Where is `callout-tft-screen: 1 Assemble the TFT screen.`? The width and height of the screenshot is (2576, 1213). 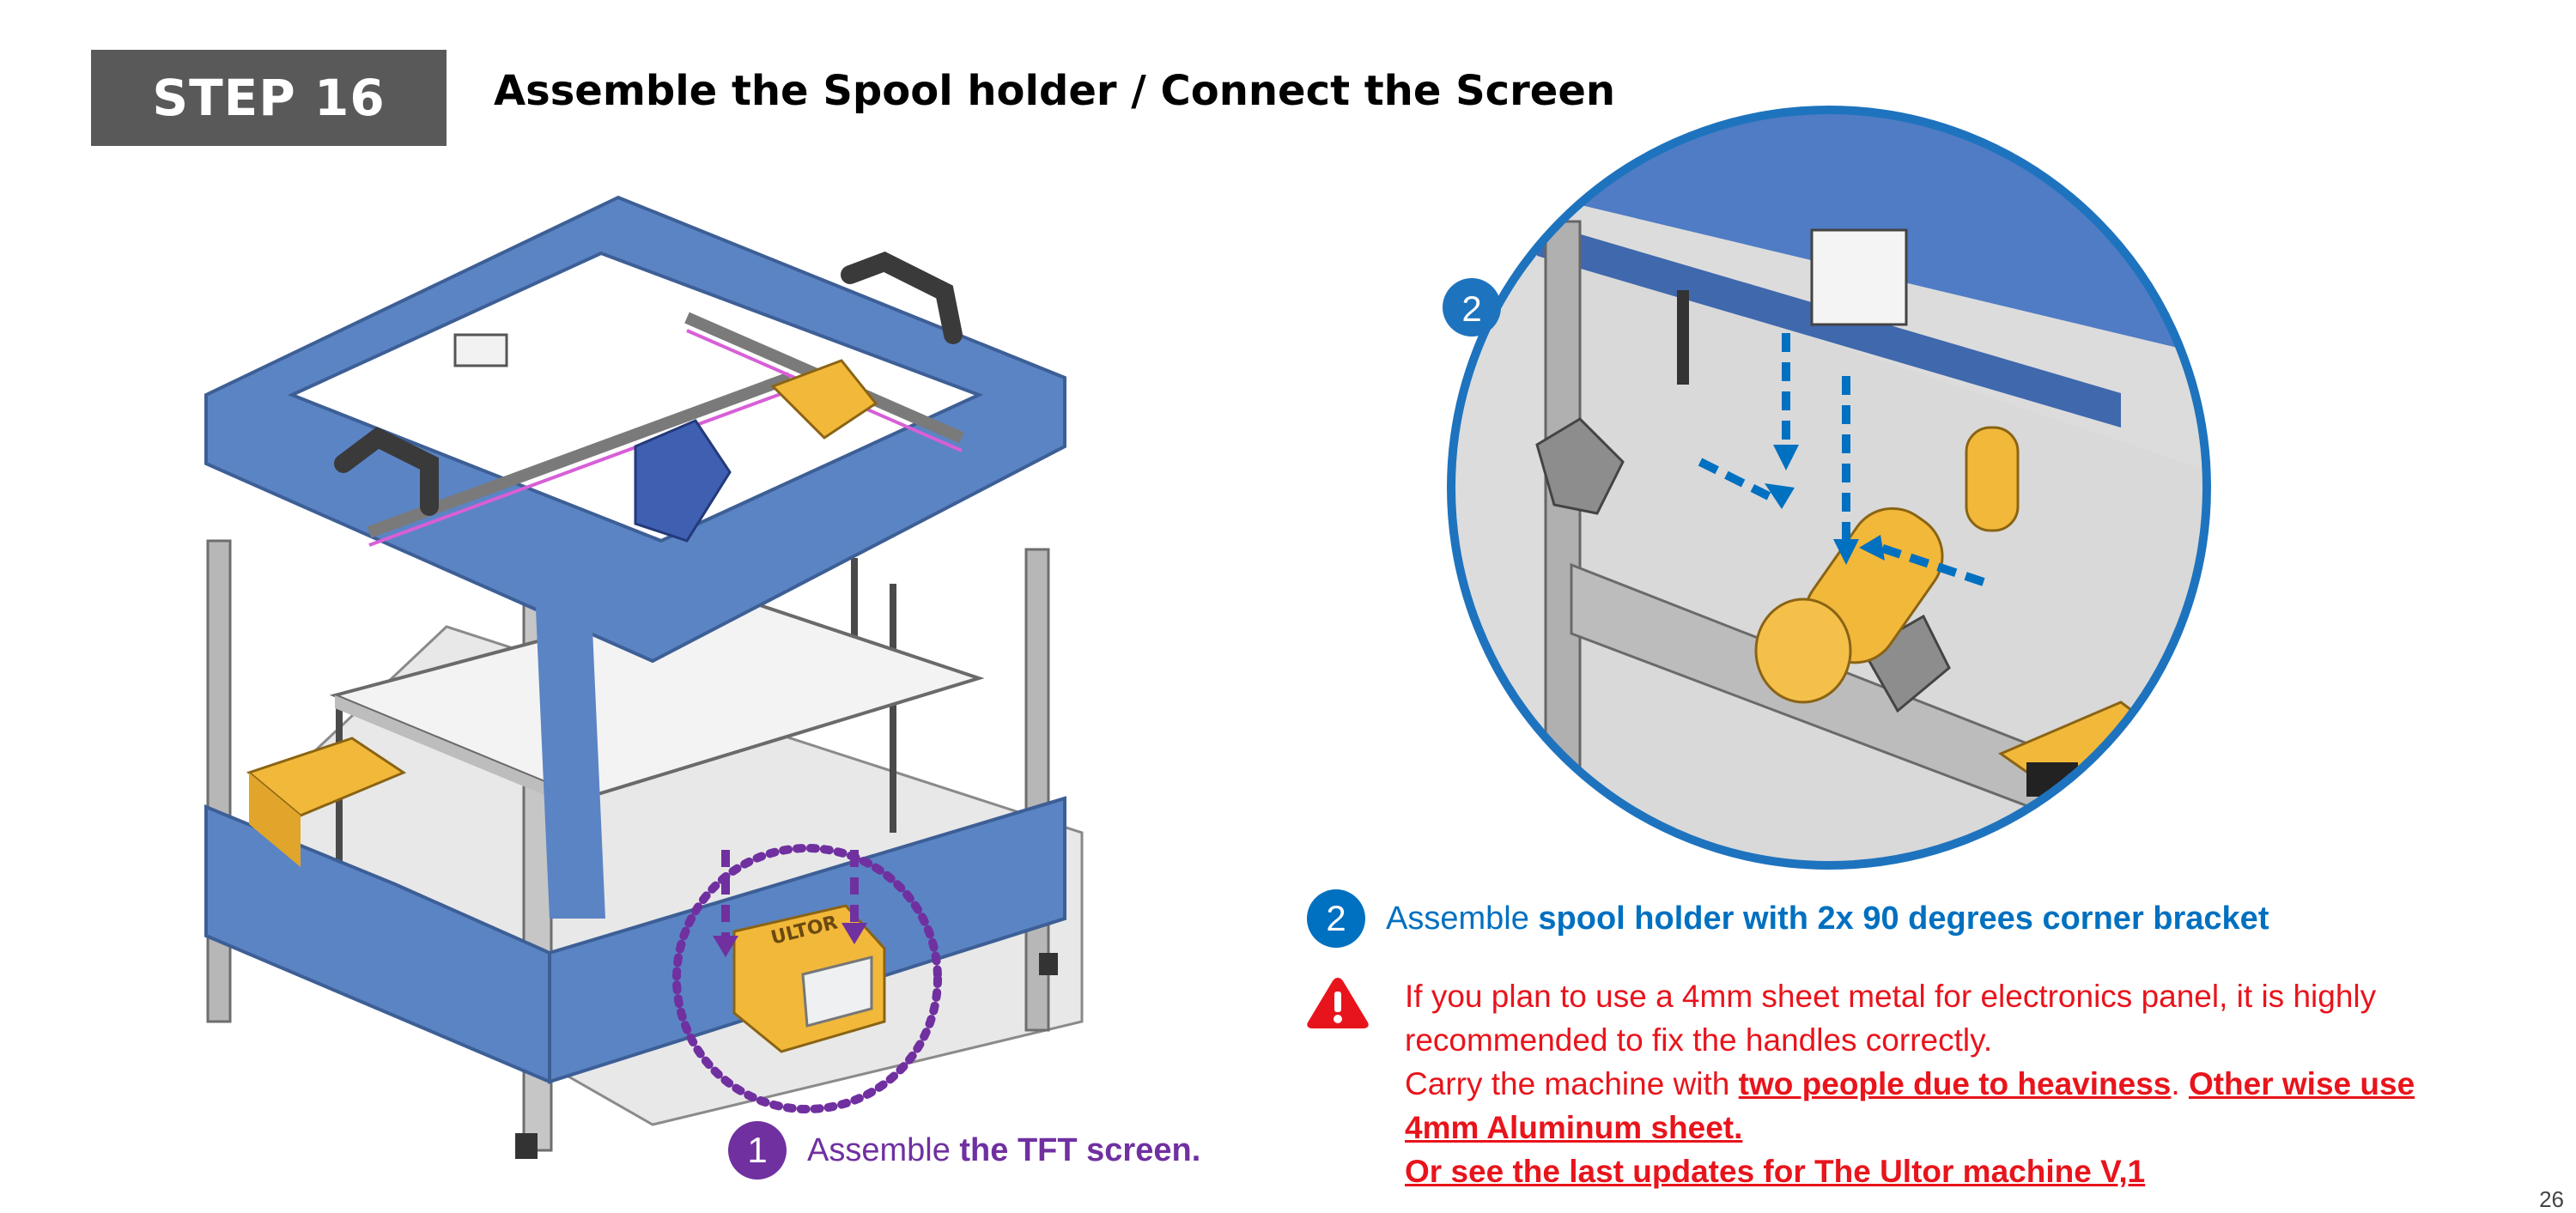 callout-tft-screen: 1 Assemble the TFT screen. is located at coordinates (964, 1150).